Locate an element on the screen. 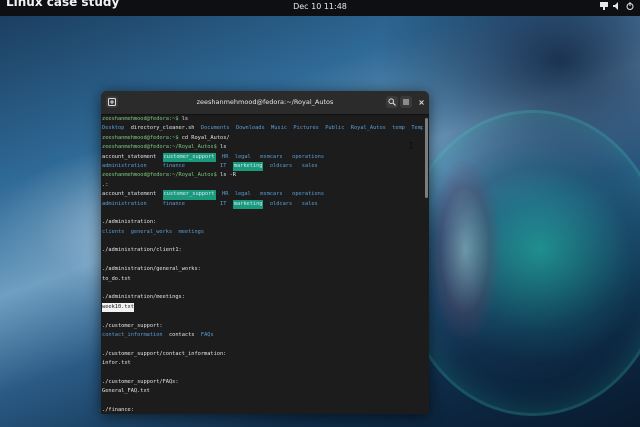 This screenshot has width=640, height=427. terminal-text: directory_cleaner.sh is located at coordinates (165, 128).